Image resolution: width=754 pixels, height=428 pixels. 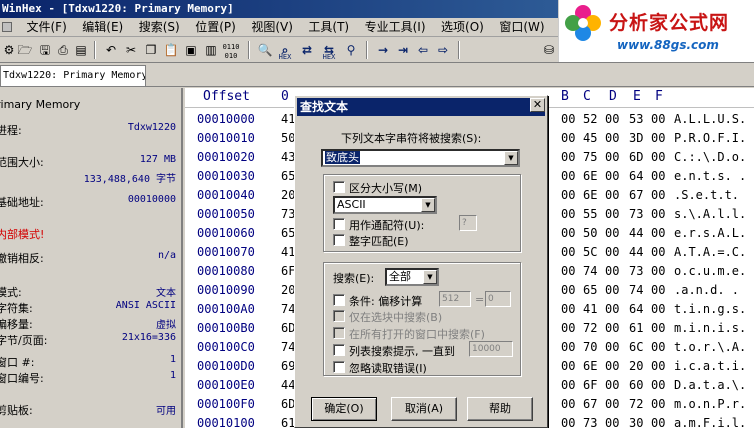 I want to click on hex-byte: 45, so click(x=590, y=138).